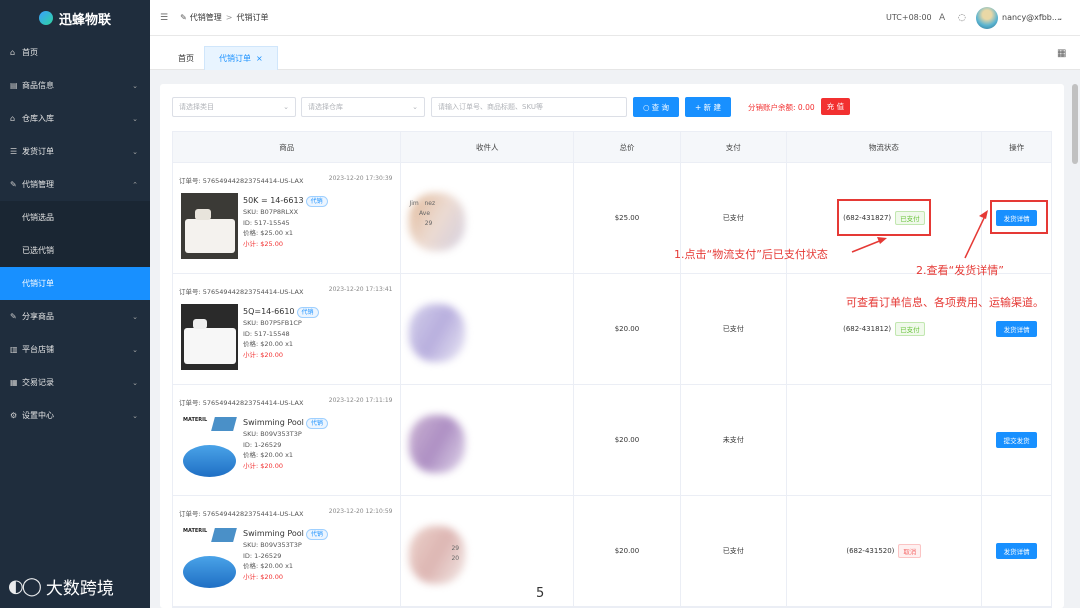  I want to click on annotation-step2-desc: 可查看订单信息、各项费用、运输渠道。, so click(945, 302).